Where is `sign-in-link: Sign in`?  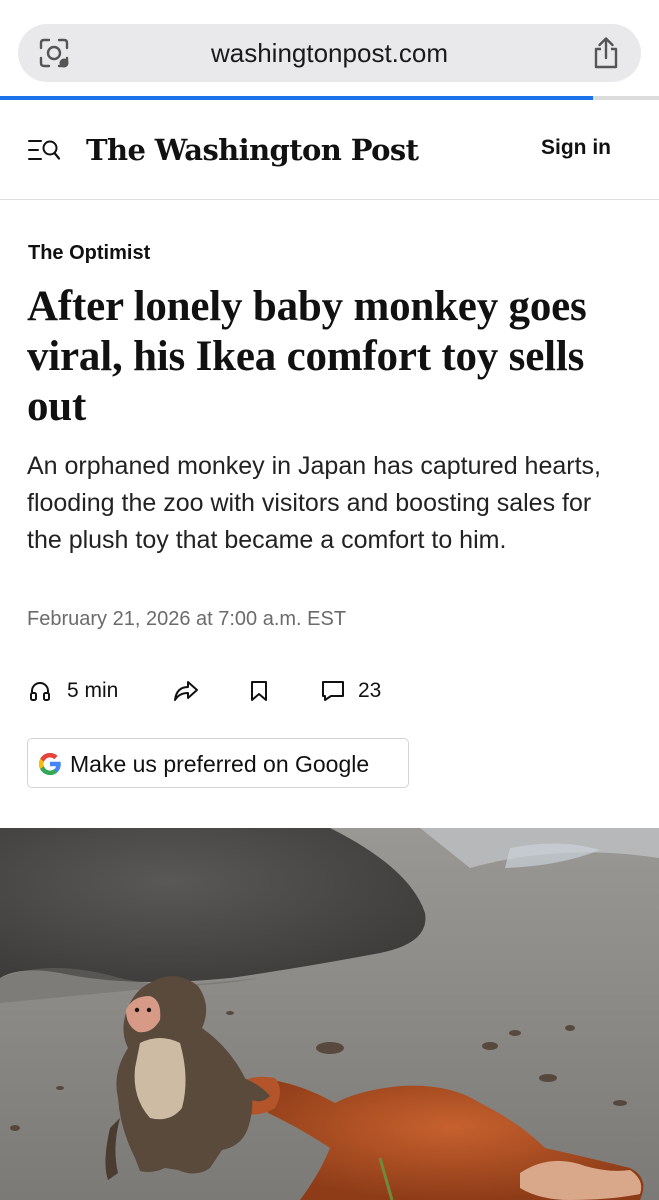 sign-in-link: Sign in is located at coordinates (576, 148).